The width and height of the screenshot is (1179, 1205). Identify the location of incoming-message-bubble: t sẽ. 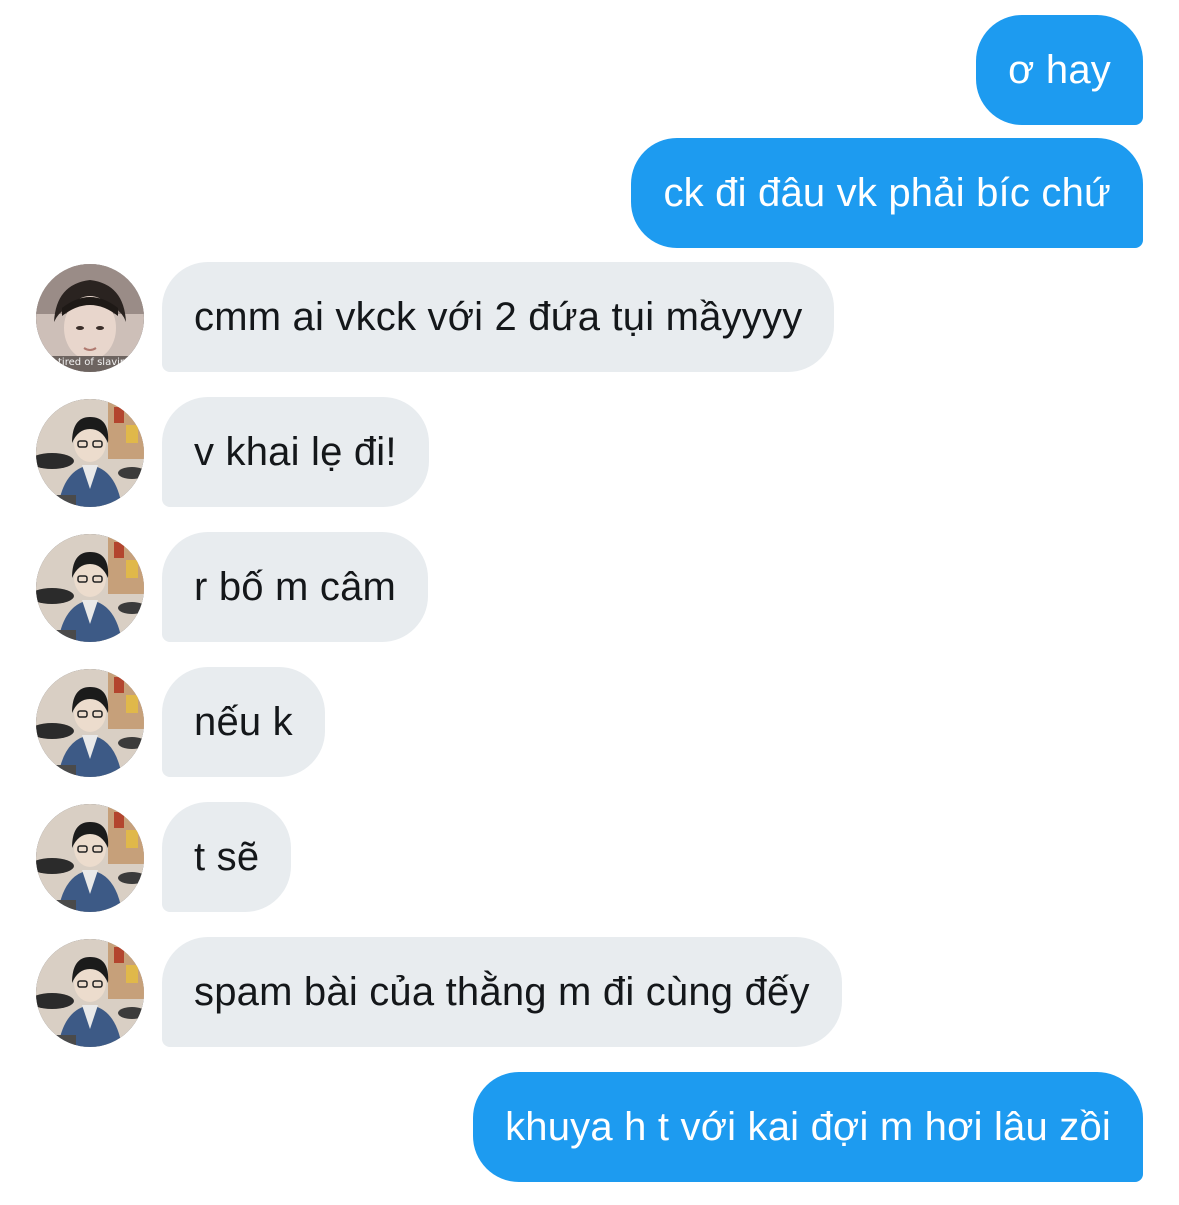
(227, 857).